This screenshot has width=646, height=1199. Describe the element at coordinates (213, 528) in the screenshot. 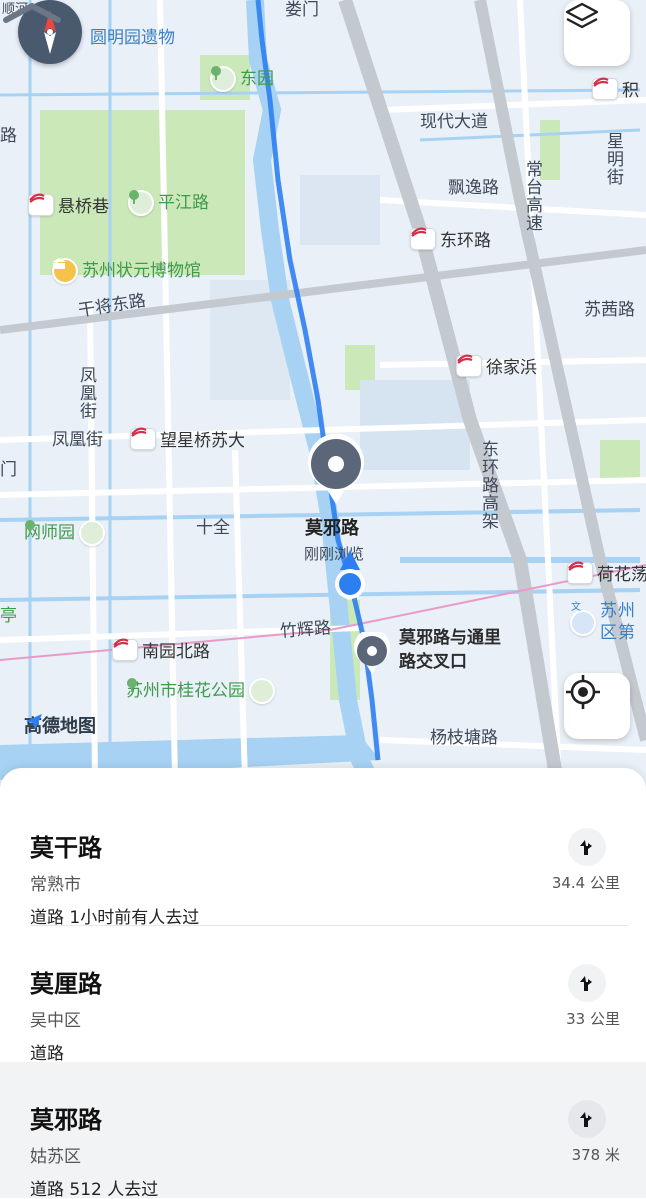

I see `street-label: 十全` at that location.